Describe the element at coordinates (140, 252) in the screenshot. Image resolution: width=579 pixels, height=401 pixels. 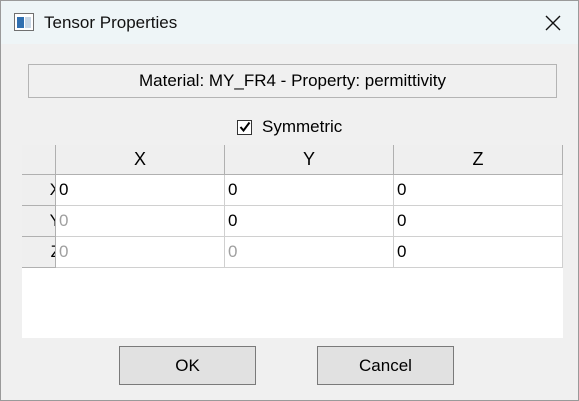
I see `cell-zx: 0` at that location.